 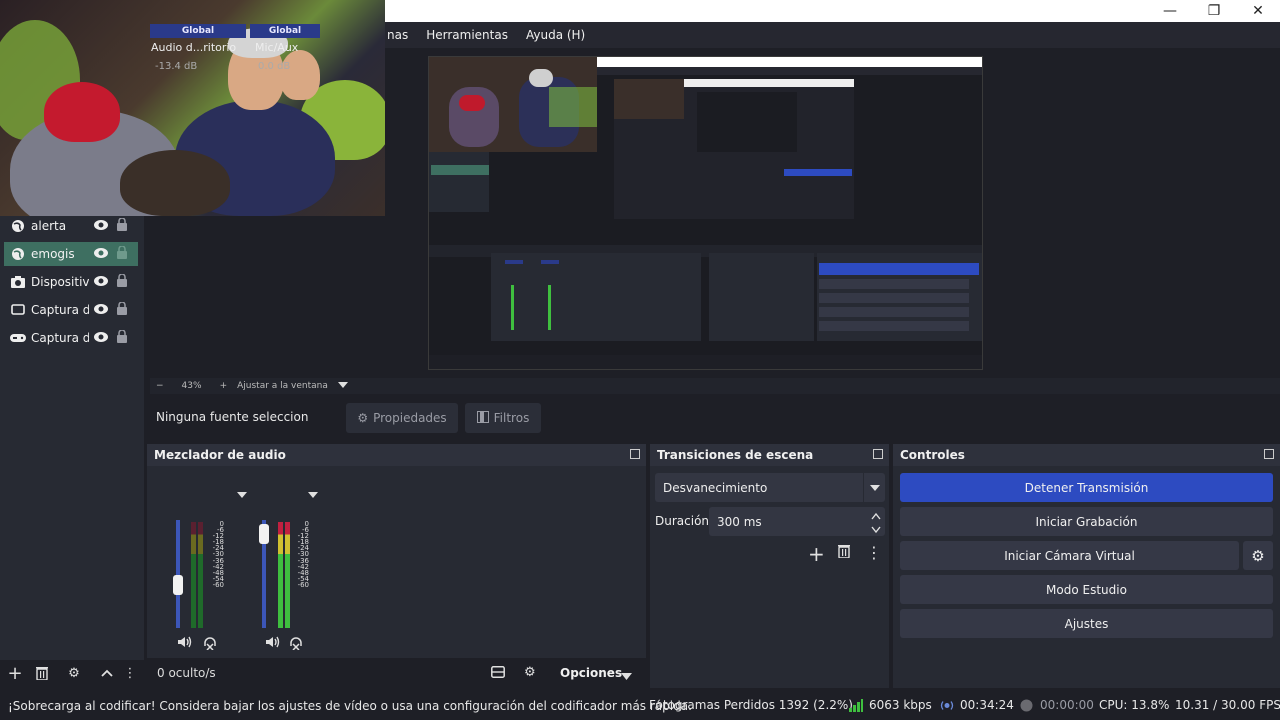 What do you see at coordinates (591, 673) in the screenshot?
I see `options-button: Opciones` at bounding box center [591, 673].